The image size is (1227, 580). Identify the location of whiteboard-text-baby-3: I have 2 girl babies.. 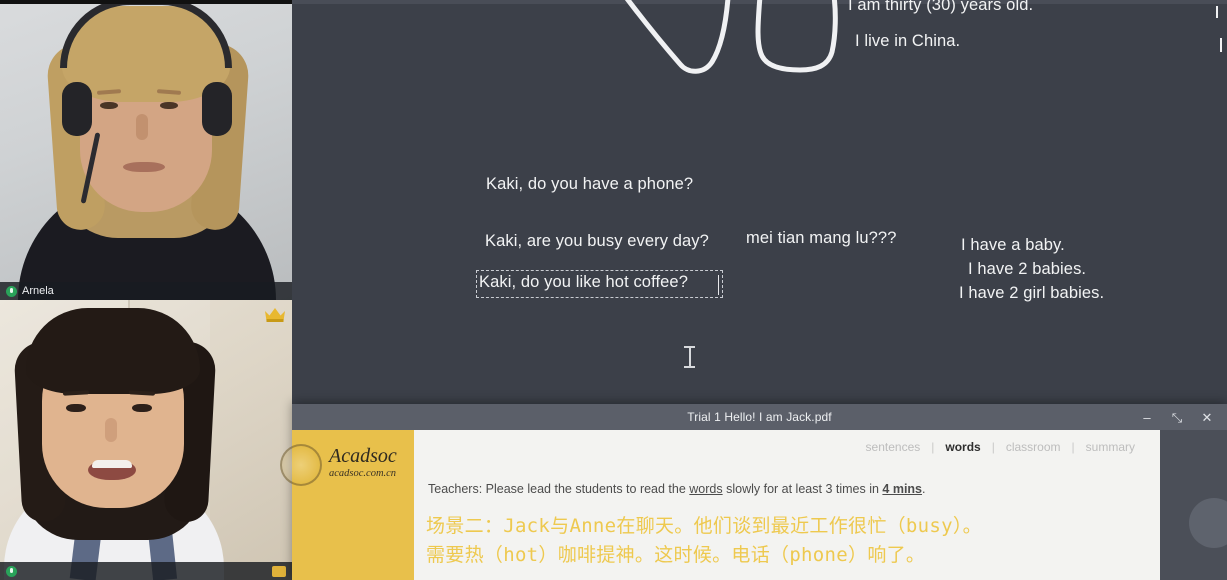
(1031, 293).